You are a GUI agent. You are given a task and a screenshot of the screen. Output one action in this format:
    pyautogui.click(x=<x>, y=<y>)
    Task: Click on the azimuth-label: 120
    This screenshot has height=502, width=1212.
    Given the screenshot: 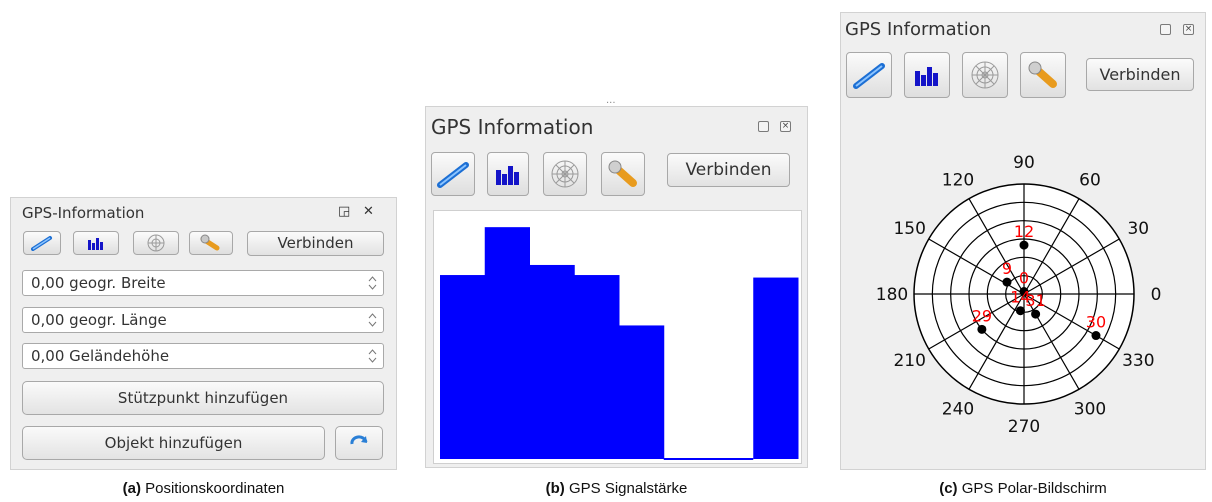 What is the action you would take?
    pyautogui.click(x=958, y=181)
    